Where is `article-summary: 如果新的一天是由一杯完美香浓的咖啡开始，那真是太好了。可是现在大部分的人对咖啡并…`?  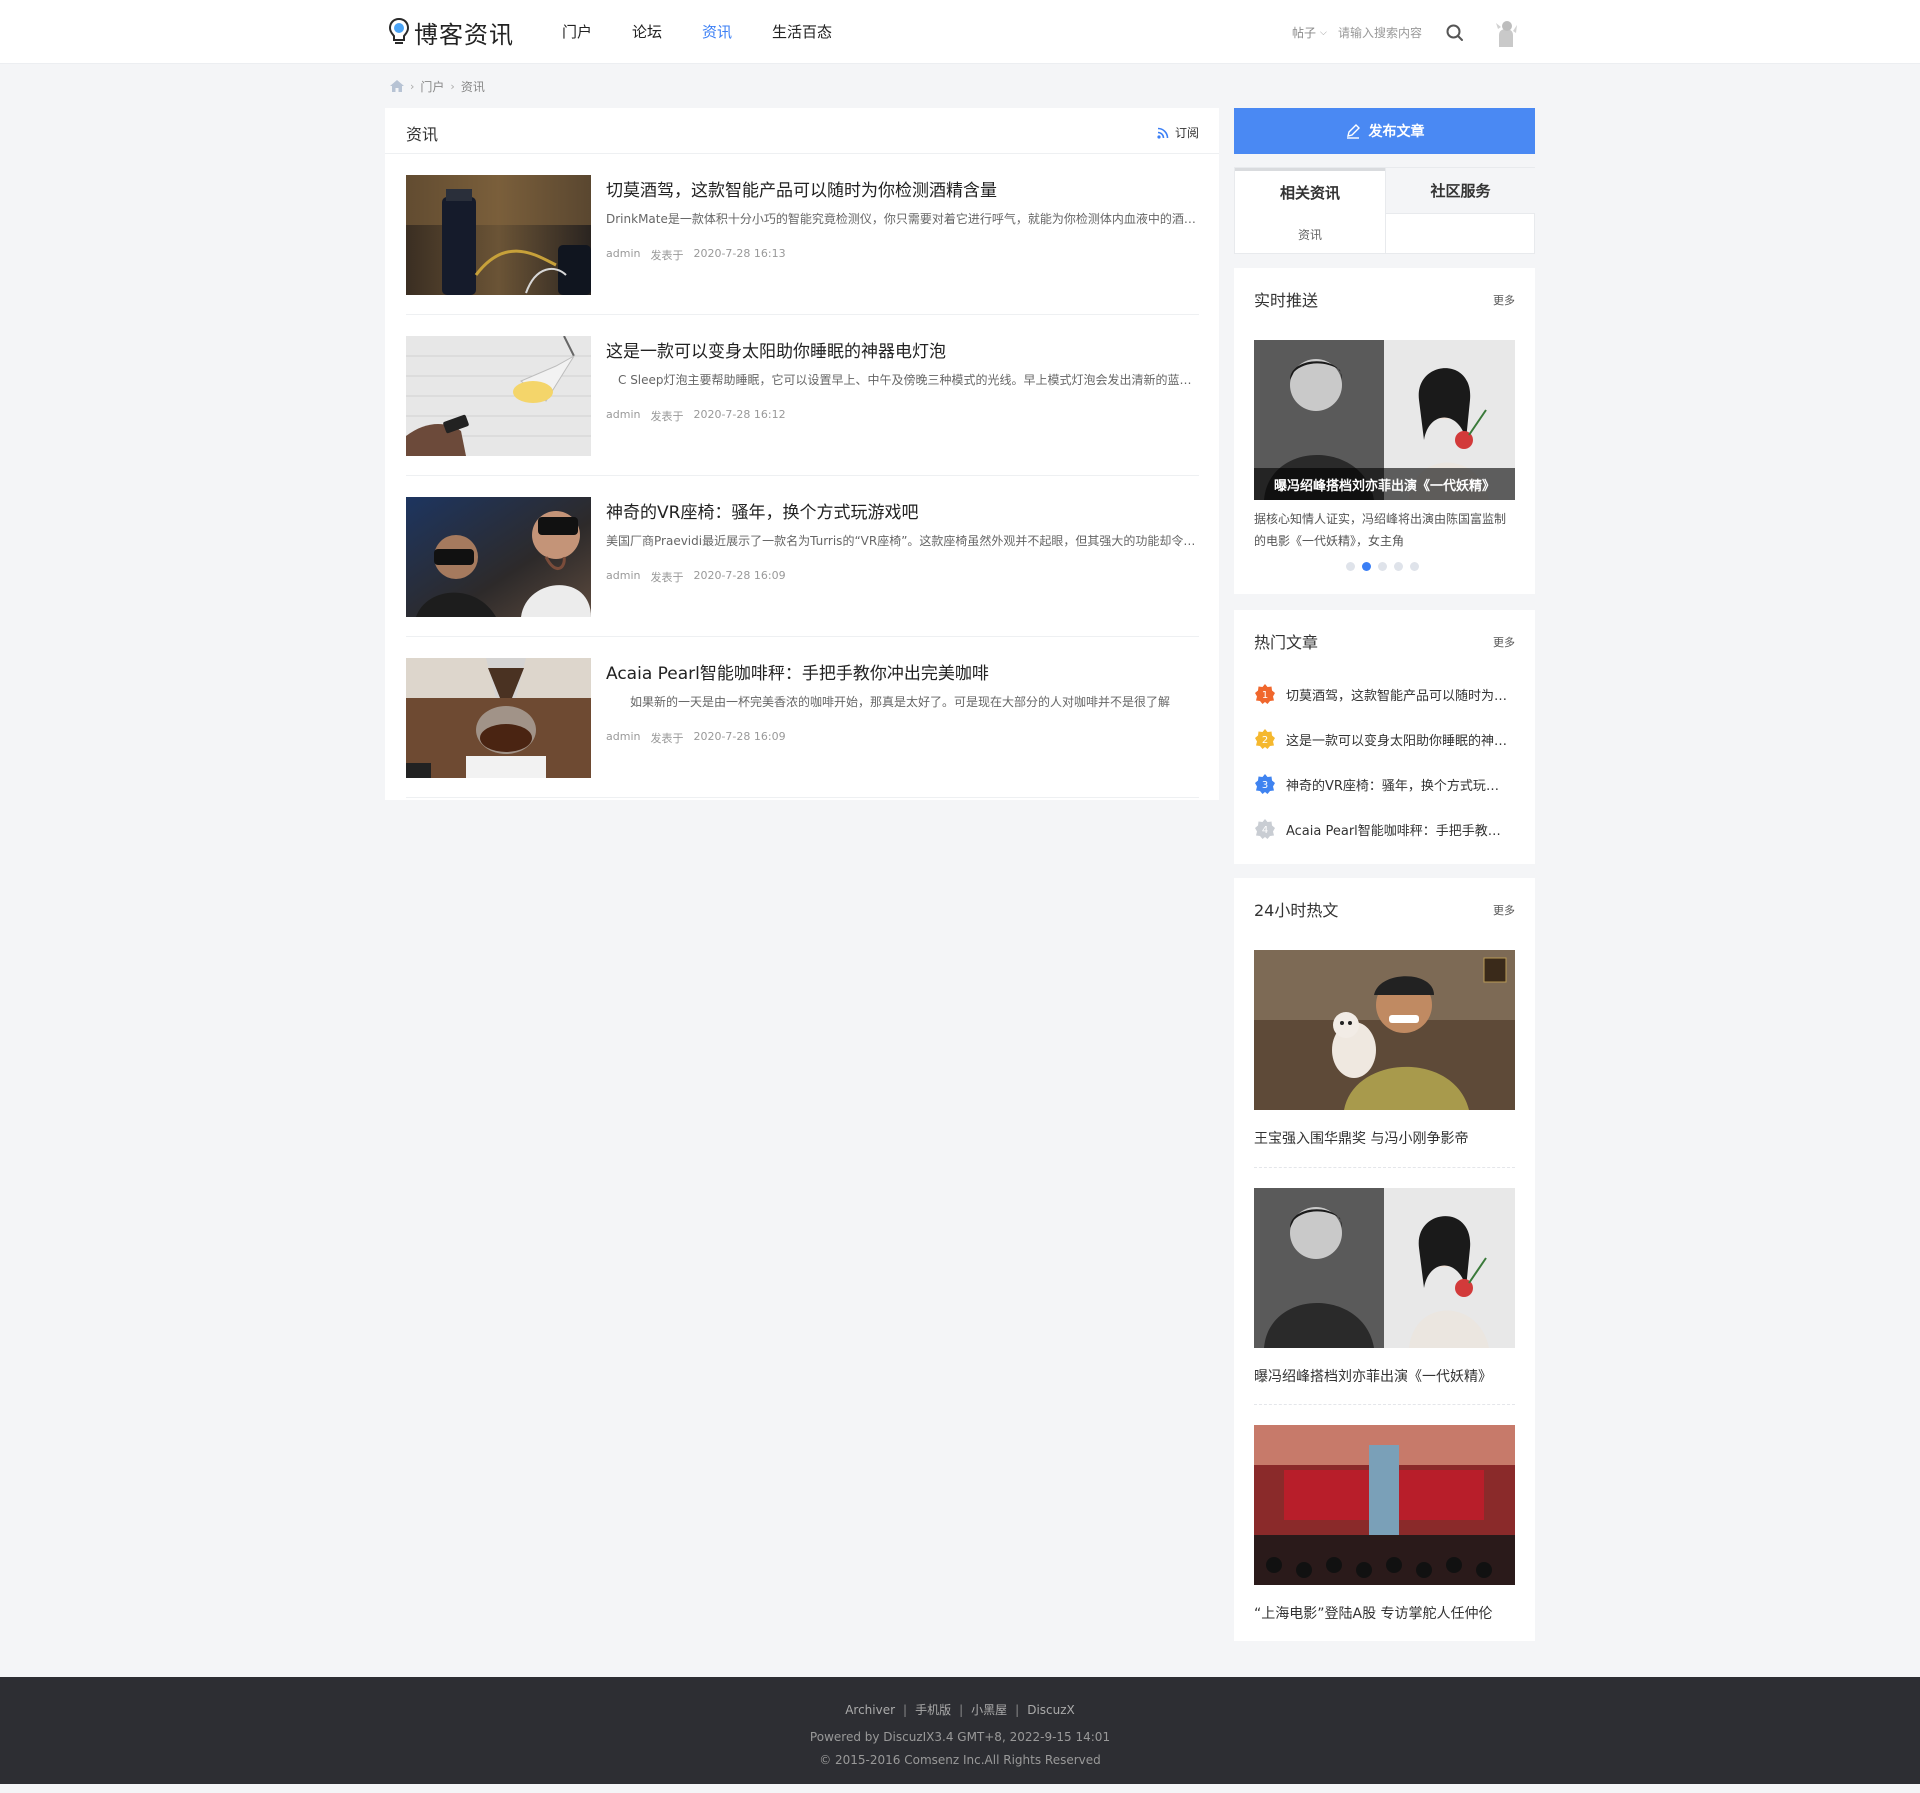
article-summary: 如果新的一天是由一杯完美香浓的咖啡开始，那真是太好了。可是现在大部分的人对咖啡并… is located at coordinates (888, 702).